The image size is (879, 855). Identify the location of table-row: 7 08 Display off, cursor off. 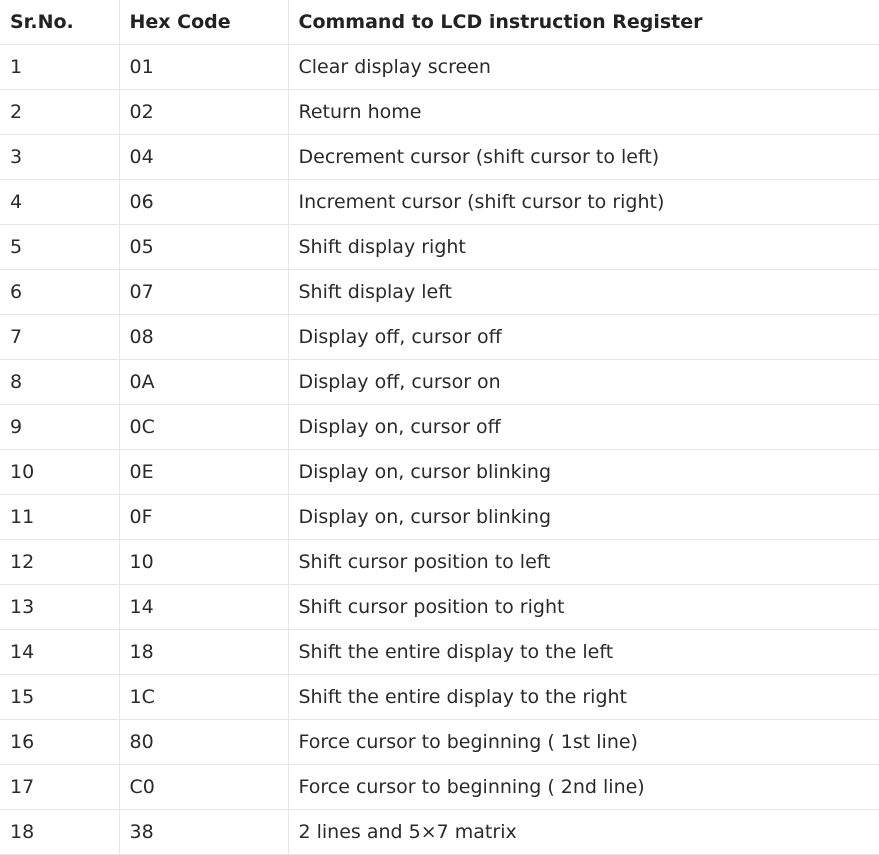
(439, 337).